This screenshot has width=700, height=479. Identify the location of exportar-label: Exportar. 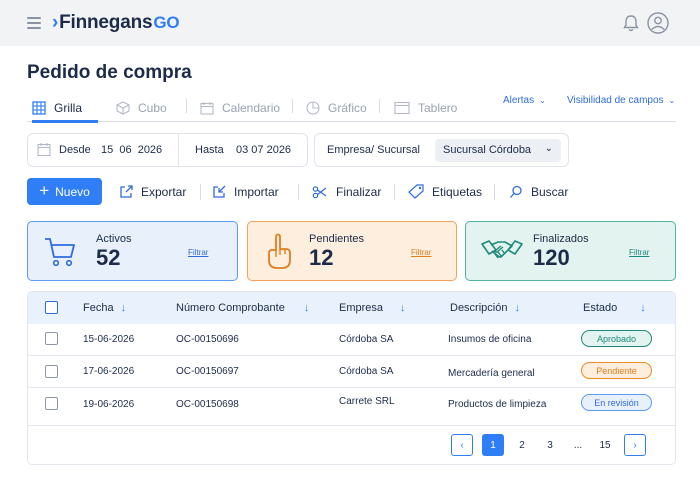
(164, 191).